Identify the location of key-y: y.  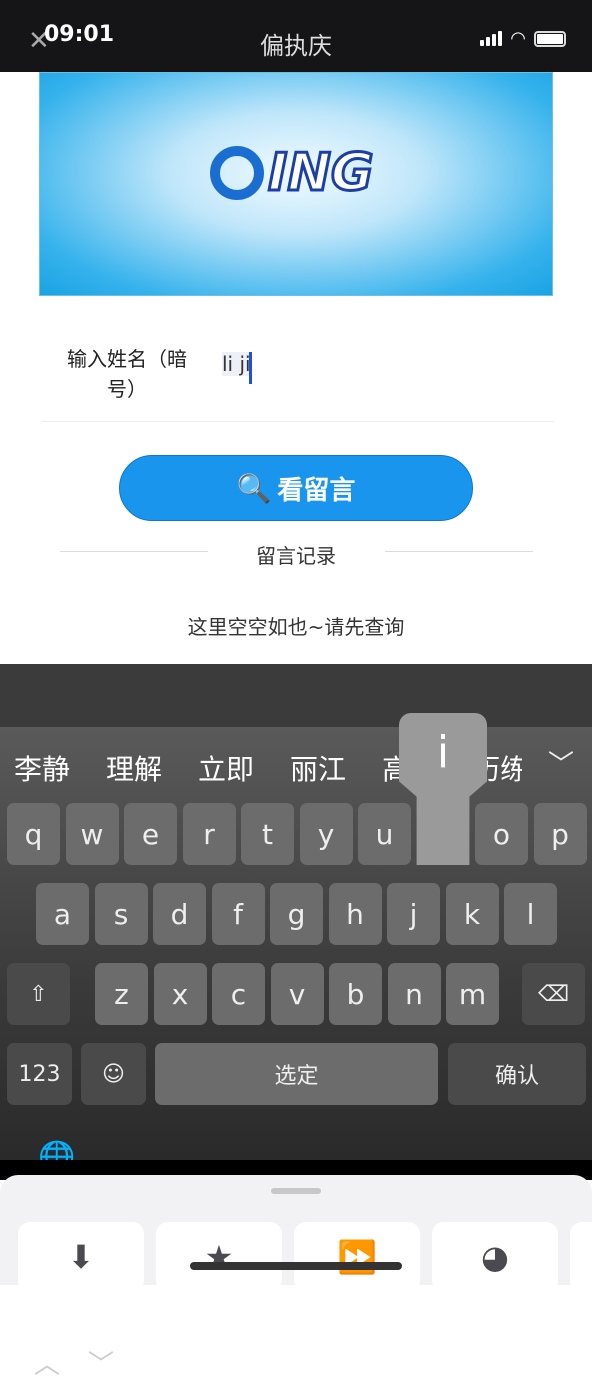
(326, 834).